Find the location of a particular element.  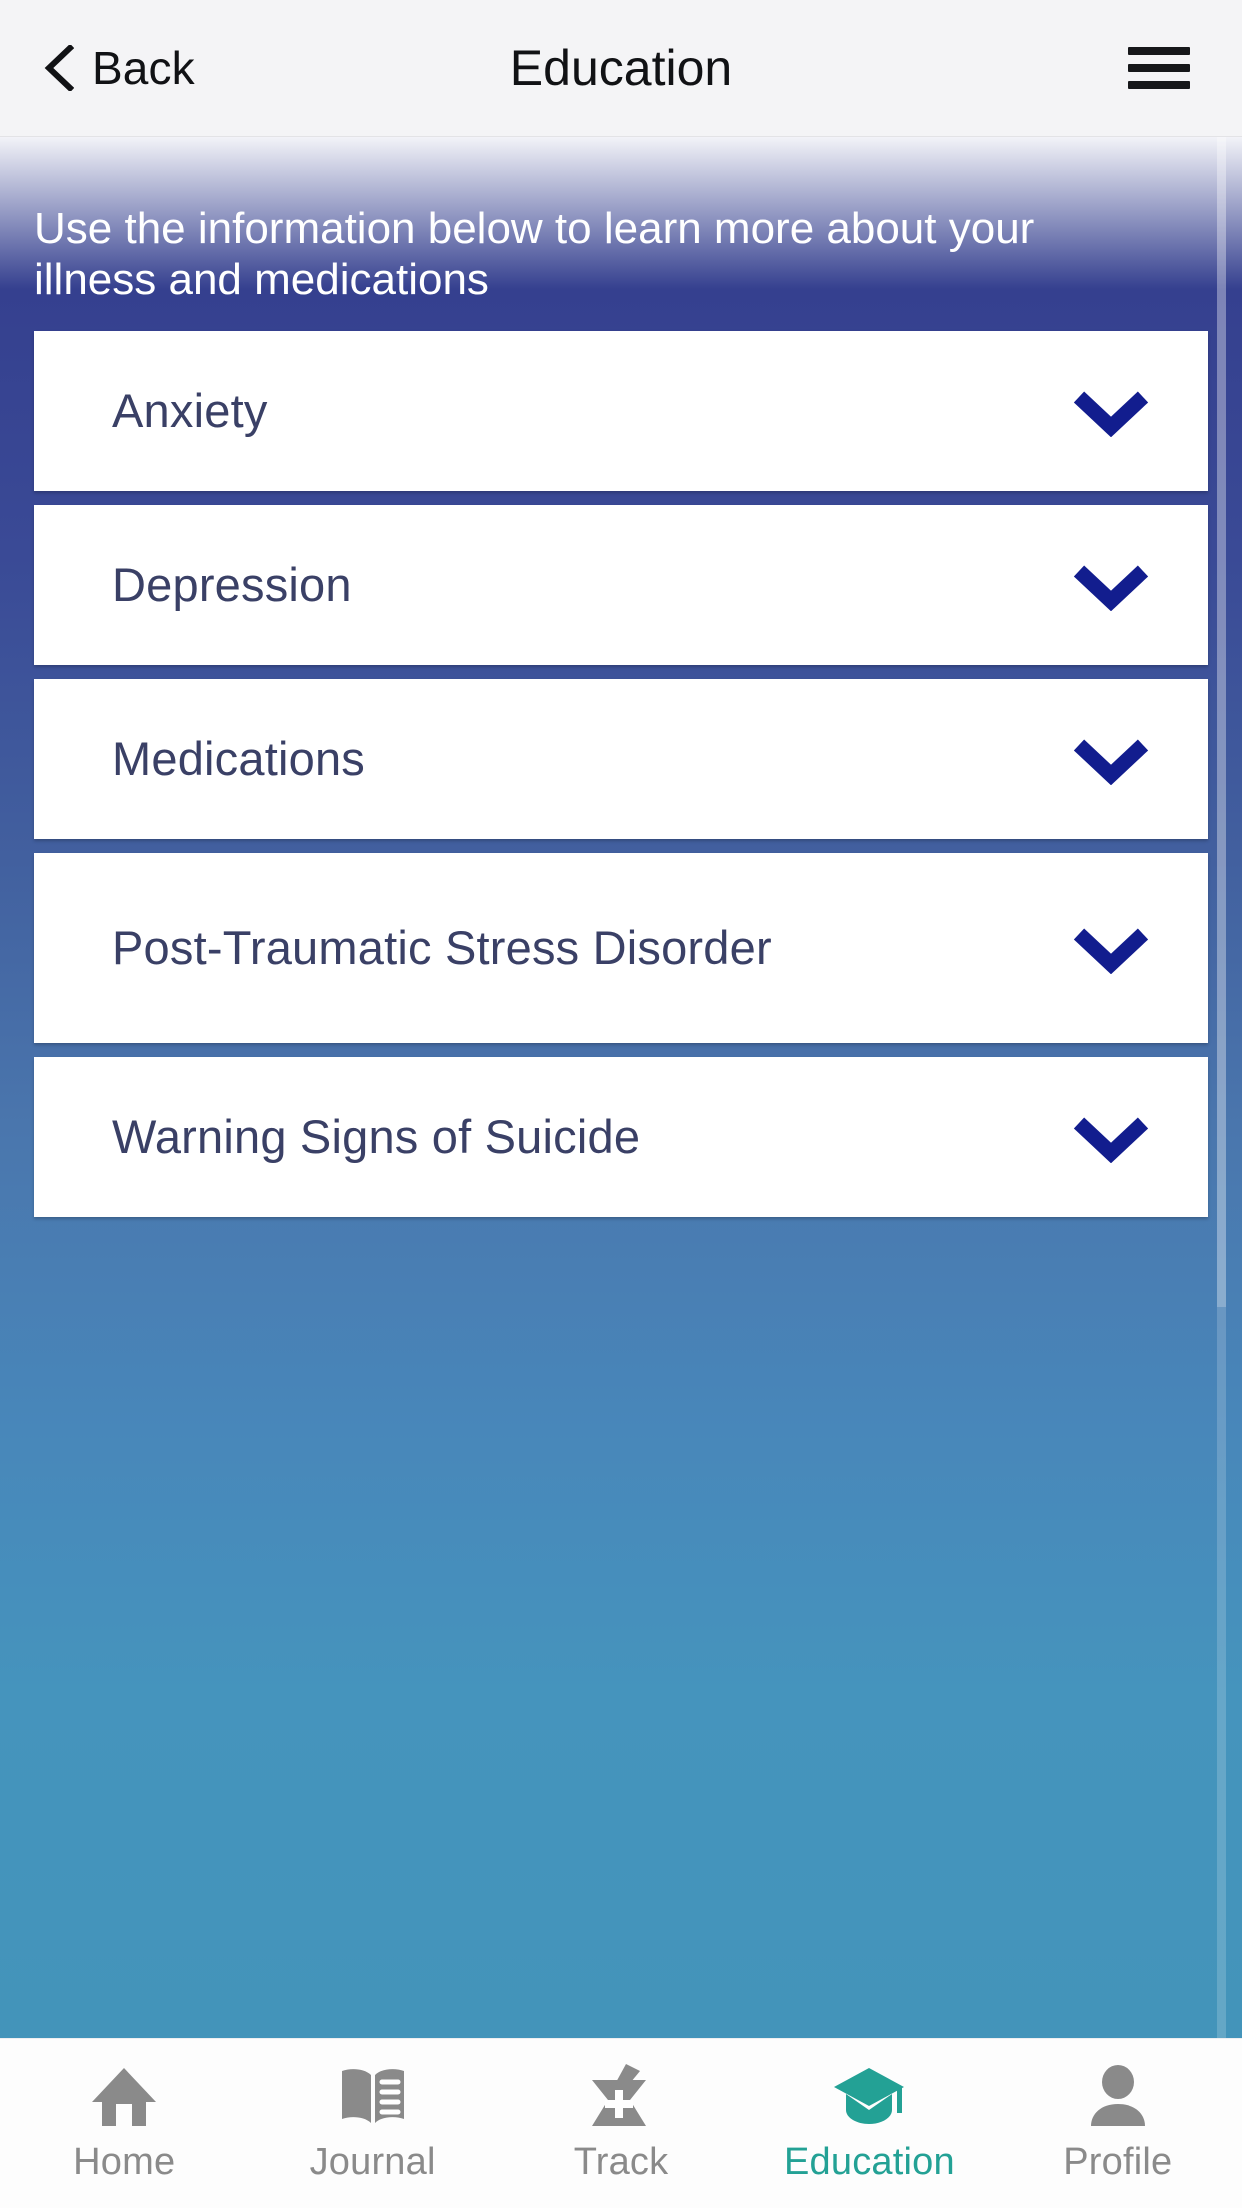

scrollbar-thumb is located at coordinates (1221, 722).